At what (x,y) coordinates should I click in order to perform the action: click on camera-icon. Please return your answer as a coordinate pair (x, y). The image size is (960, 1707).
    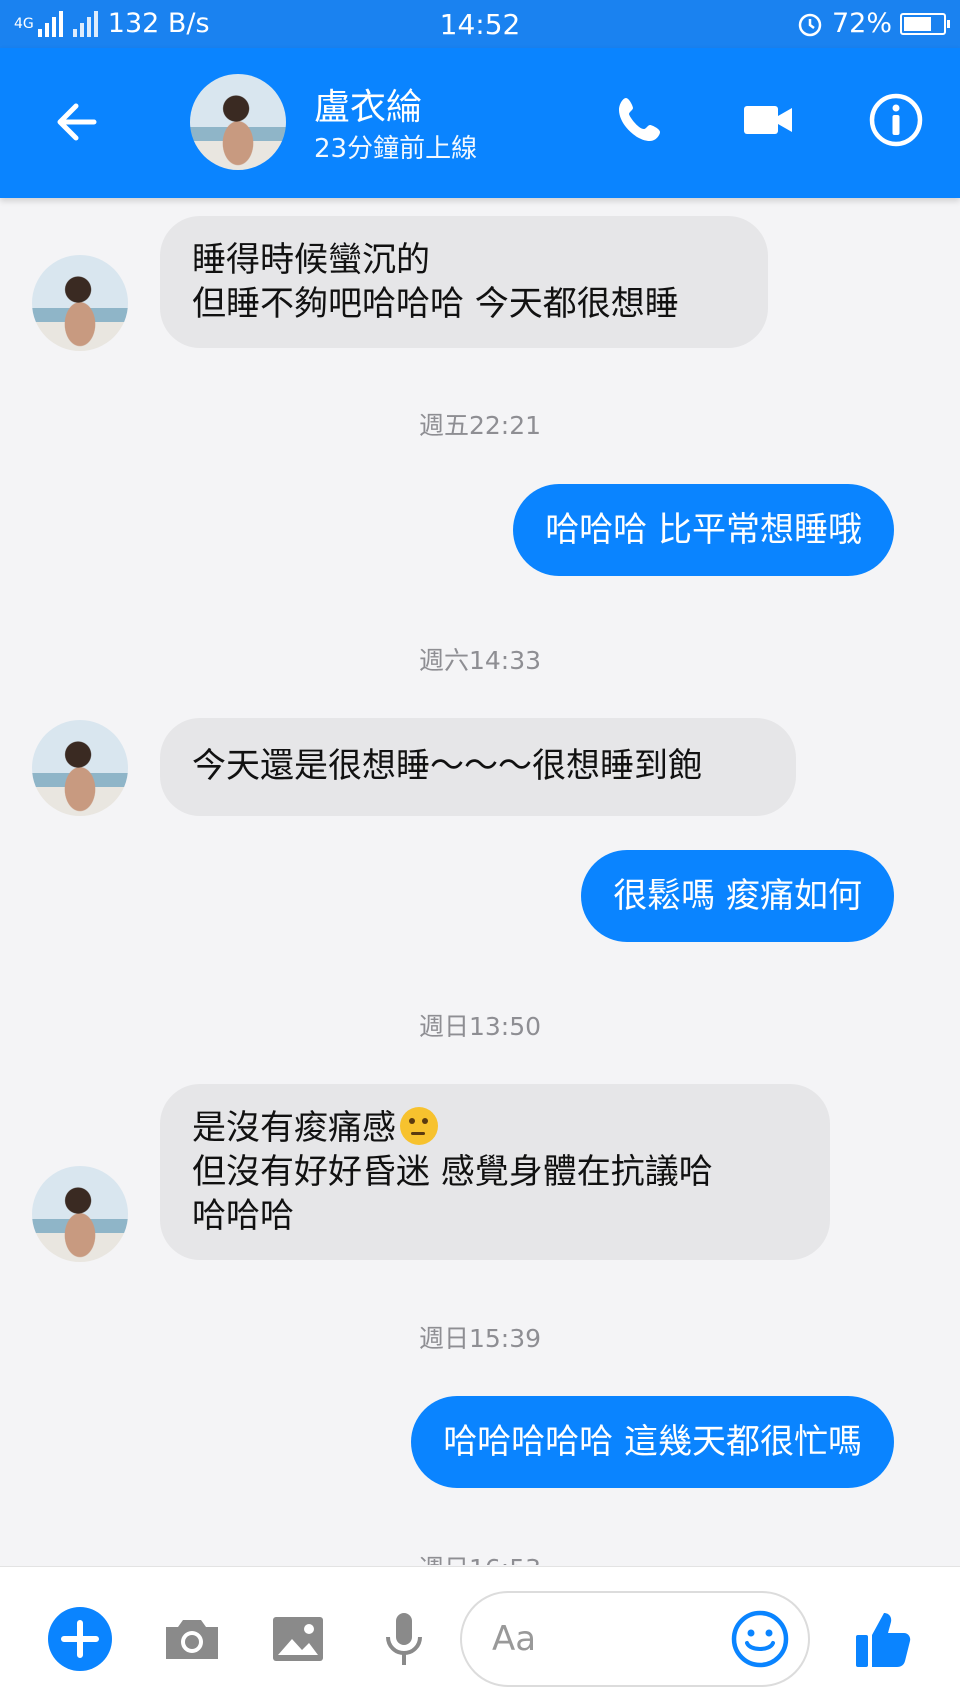
    Looking at the image, I should click on (192, 1639).